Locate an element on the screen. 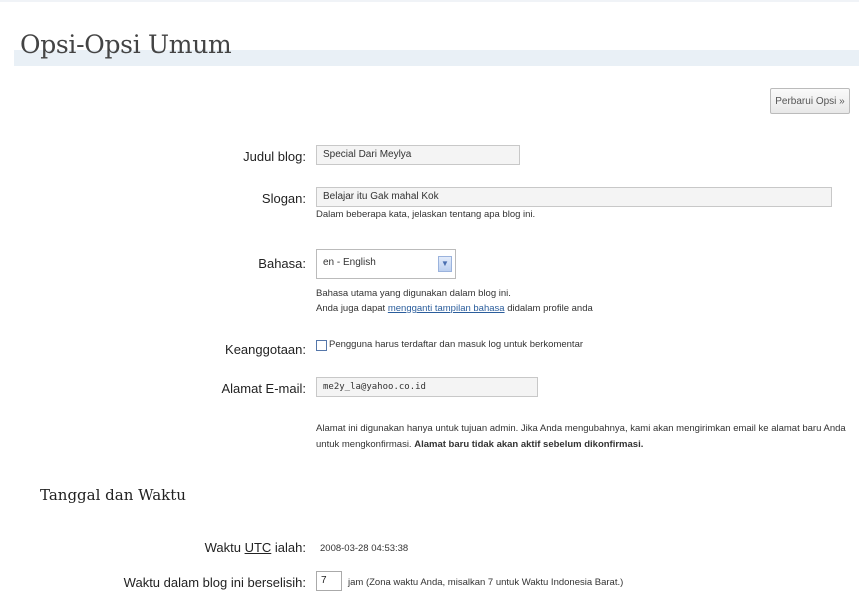  change-language-link: mengganti tampilan bahasa is located at coordinates (446, 308).